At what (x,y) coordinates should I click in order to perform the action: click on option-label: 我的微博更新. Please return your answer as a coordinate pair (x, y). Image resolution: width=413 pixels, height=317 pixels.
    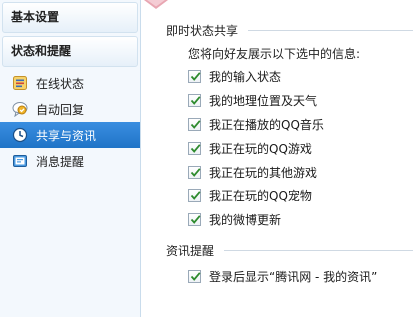
    Looking at the image, I should click on (245, 219).